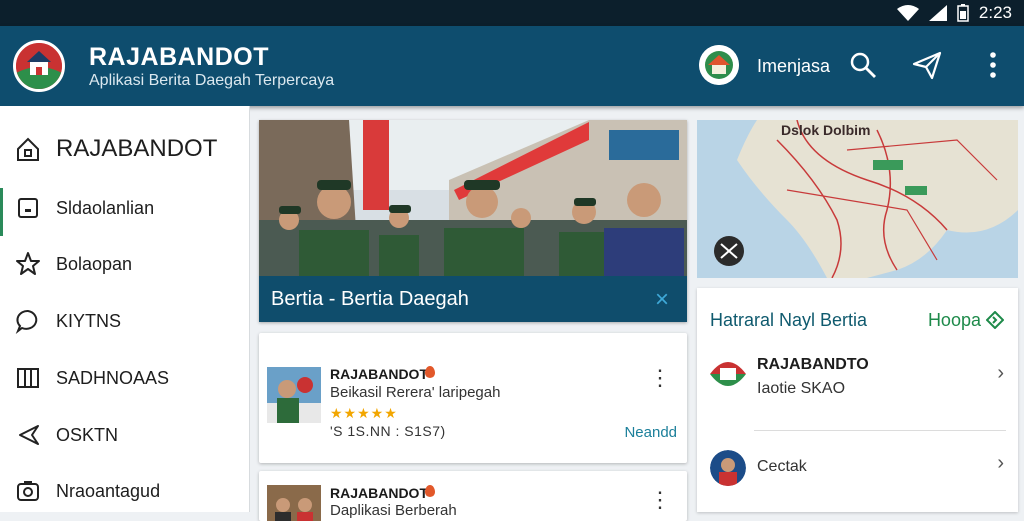 The image size is (1024, 521). What do you see at coordinates (954, 320) in the screenshot?
I see `see-all-label: Hoopa` at bounding box center [954, 320].